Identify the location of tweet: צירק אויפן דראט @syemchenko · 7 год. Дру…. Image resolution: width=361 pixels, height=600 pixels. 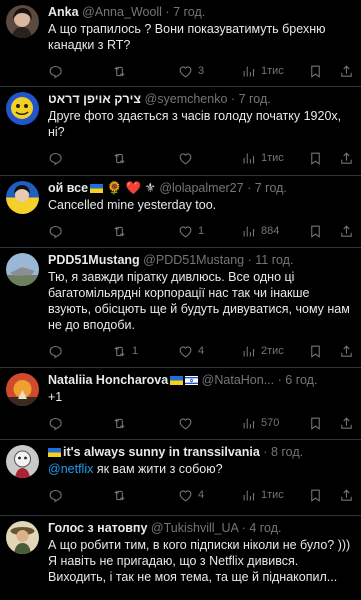
(180, 131).